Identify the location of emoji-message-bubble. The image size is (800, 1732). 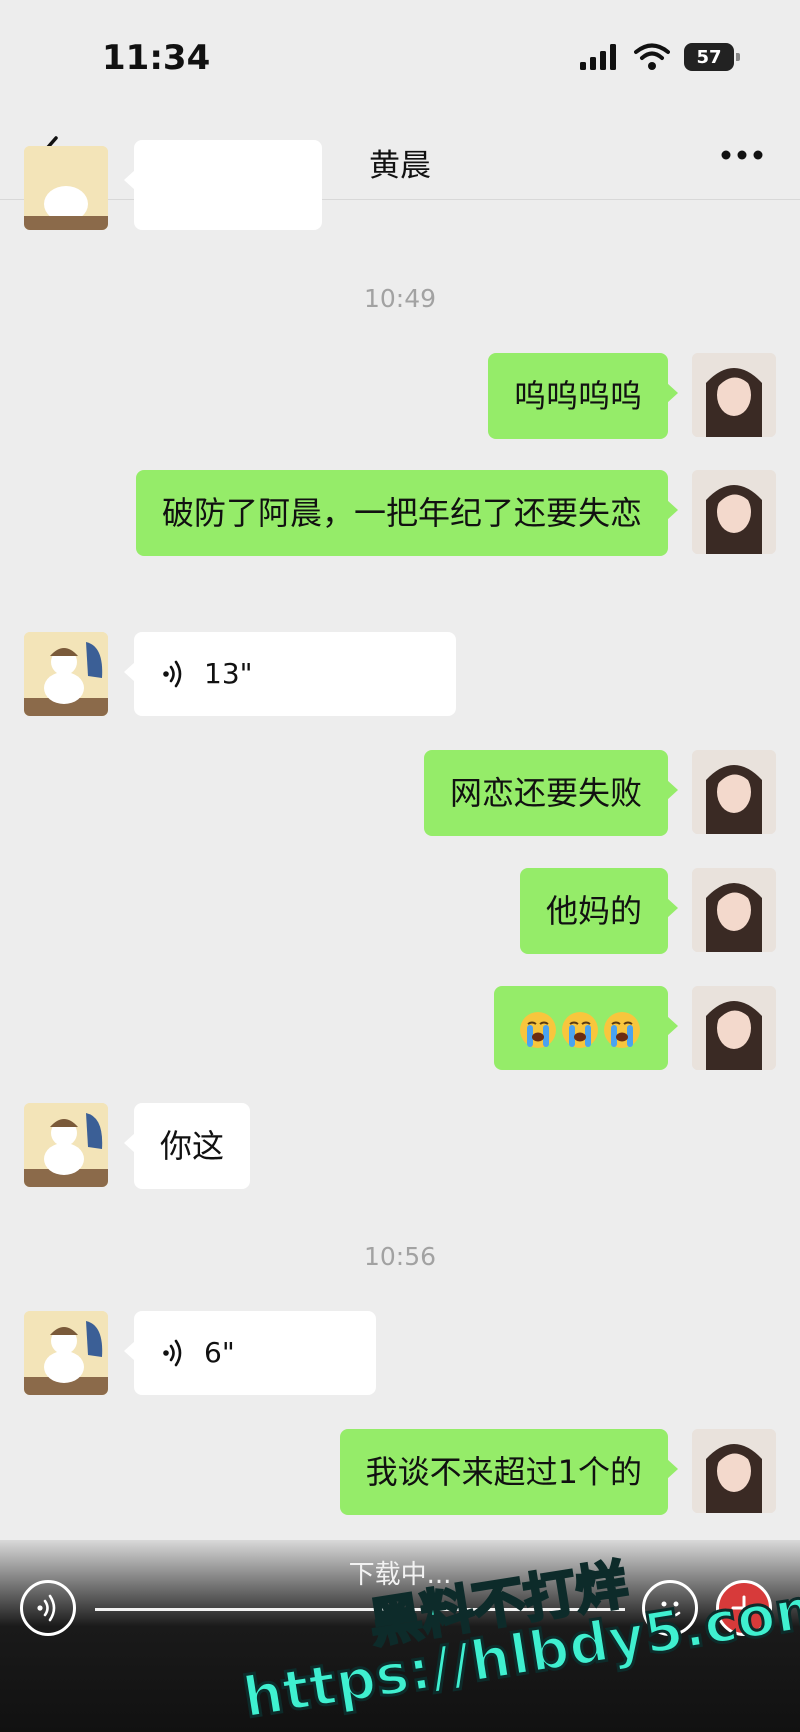
(586, 1028).